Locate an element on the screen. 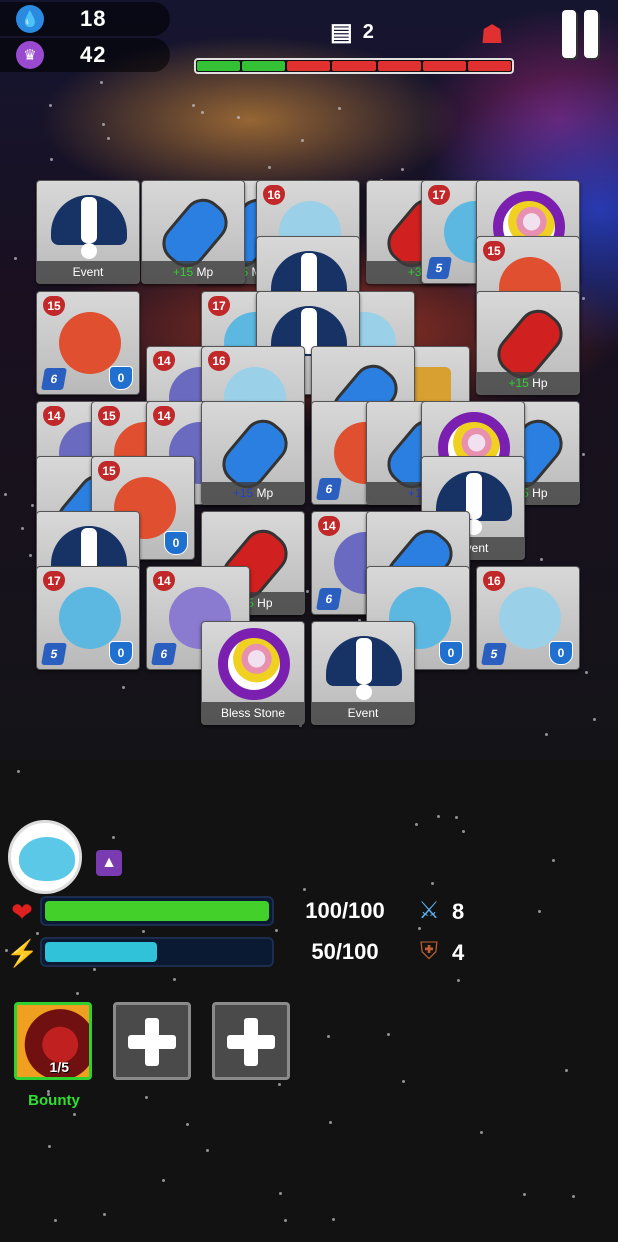  hp-bar is located at coordinates (157, 911).